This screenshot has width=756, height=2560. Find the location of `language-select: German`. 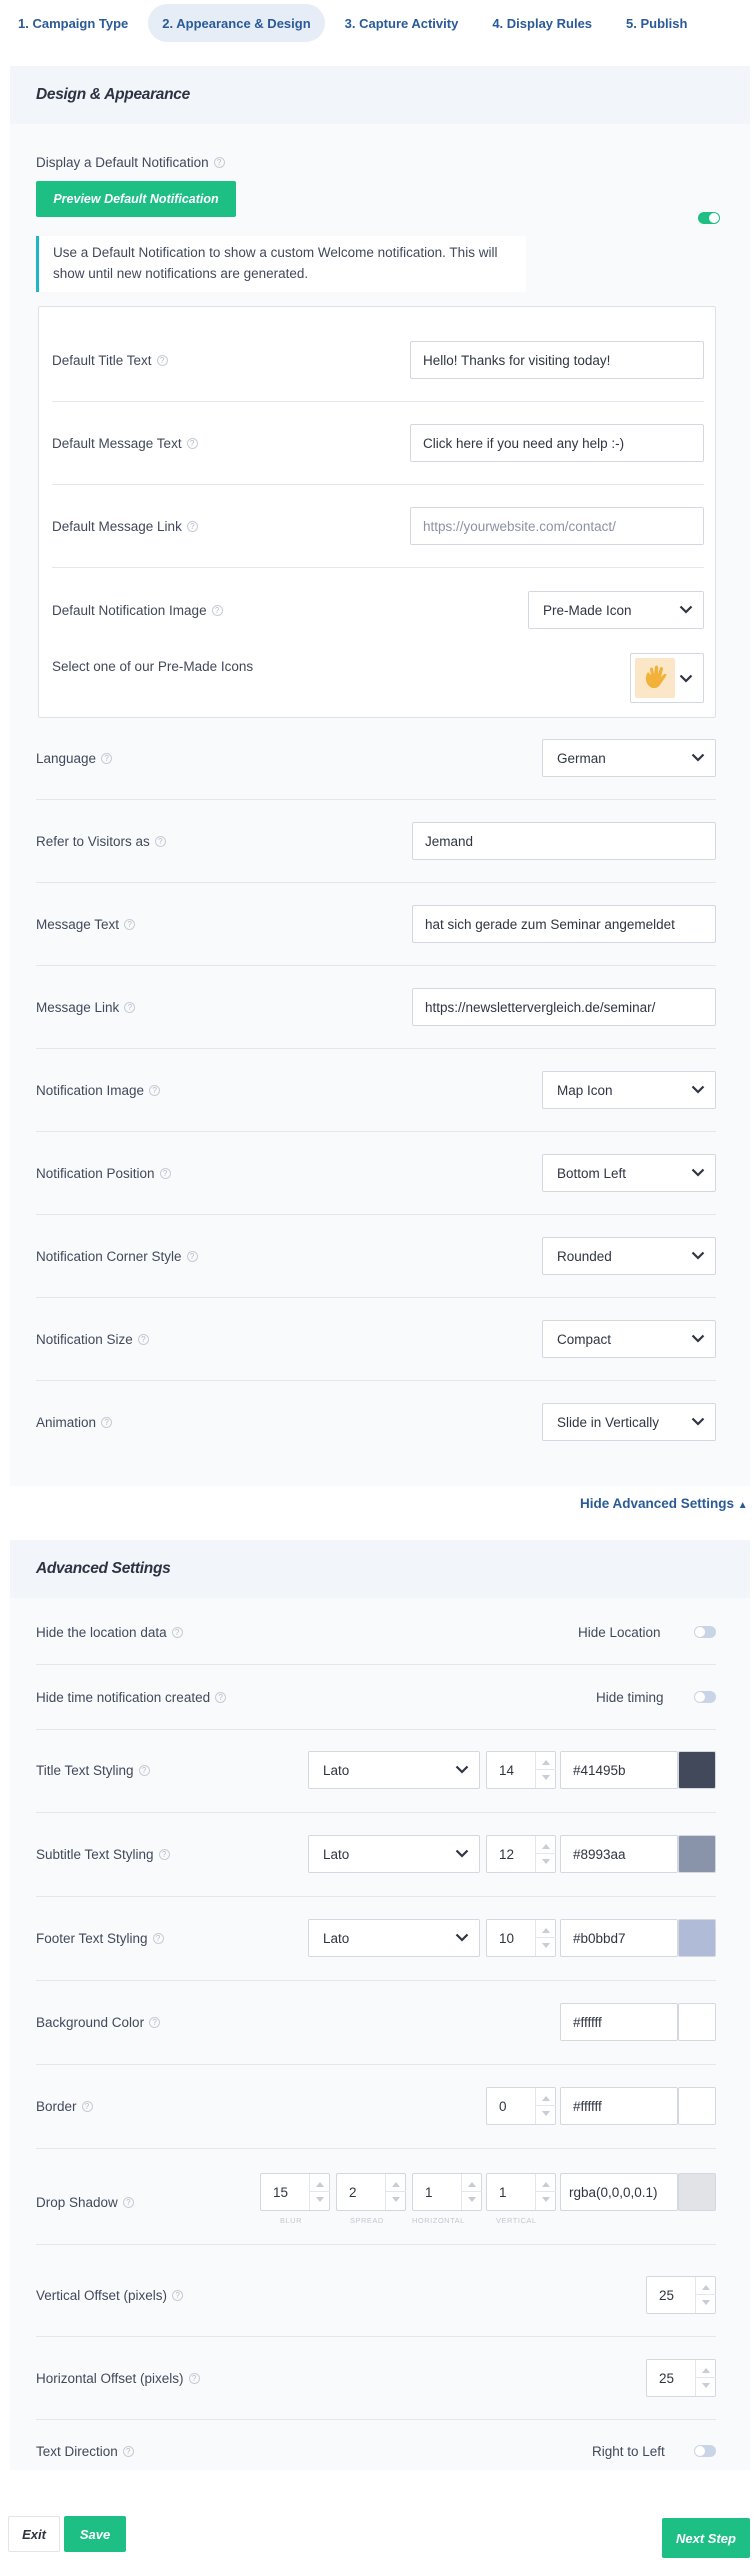

language-select: German is located at coordinates (629, 758).